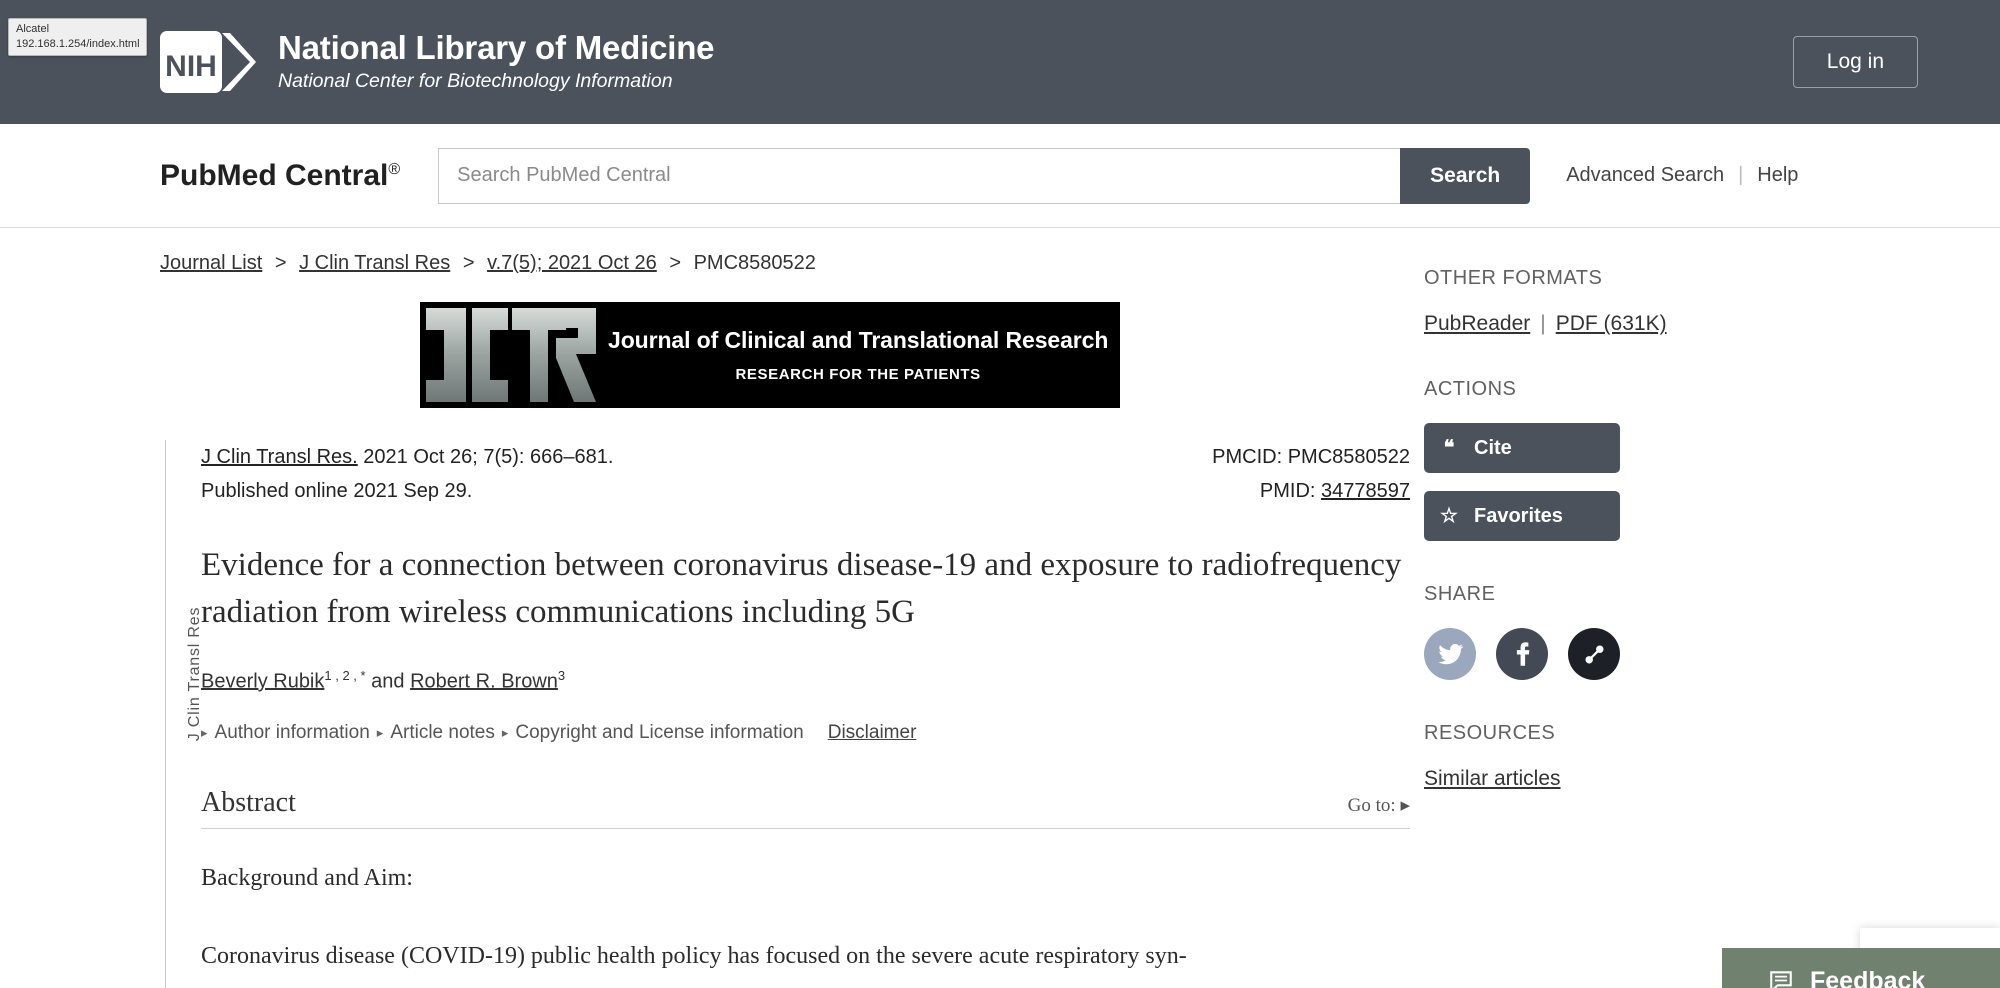  Describe the element at coordinates (561, 675) in the screenshot. I see `author-affiliation-2: 3` at that location.